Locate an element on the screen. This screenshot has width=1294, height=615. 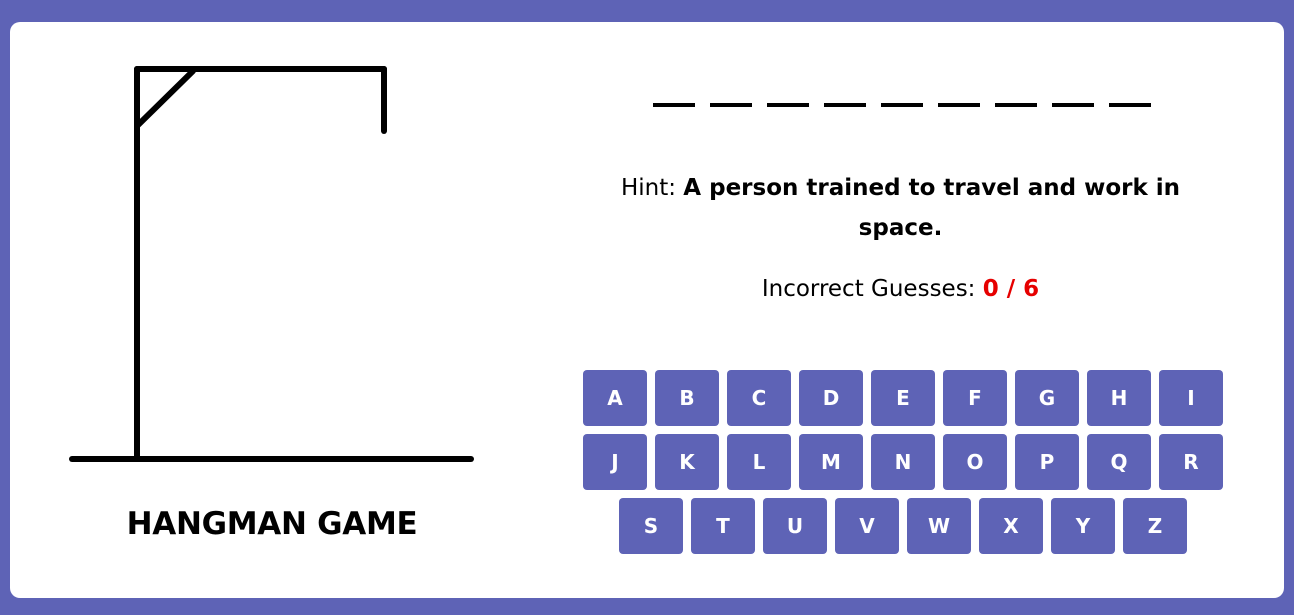
key-o: O is located at coordinates (975, 462).